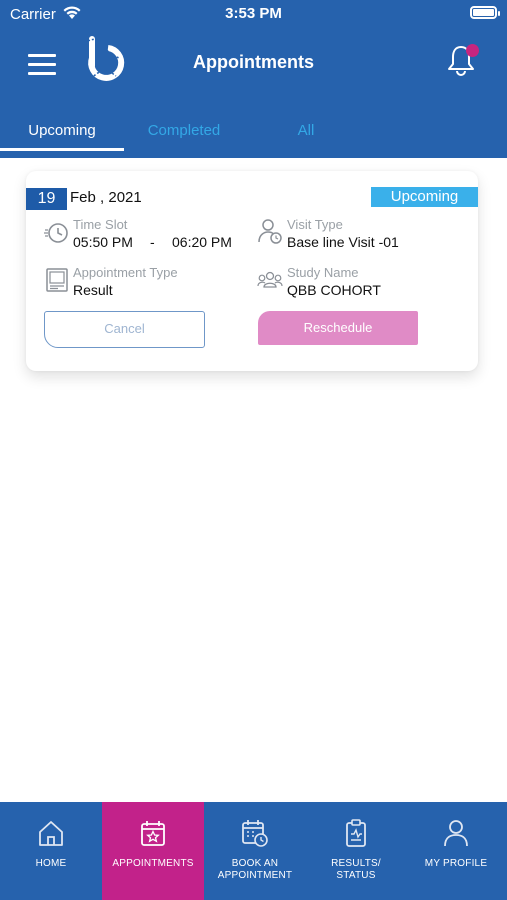 The image size is (507, 900). Describe the element at coordinates (153, 863) in the screenshot. I see `nav-appointments-label: APPOINTMENTS` at that location.